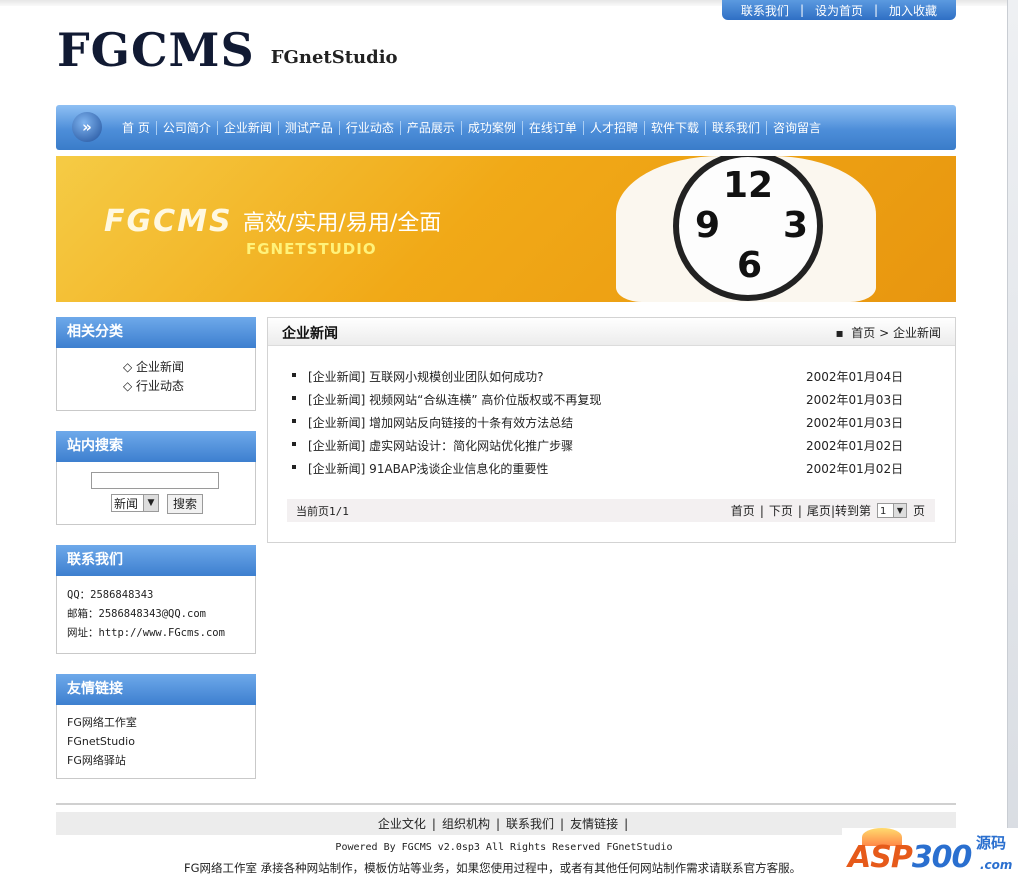 The image size is (1018, 882). What do you see at coordinates (1012, 441) in the screenshot?
I see `scrollbar` at bounding box center [1012, 441].